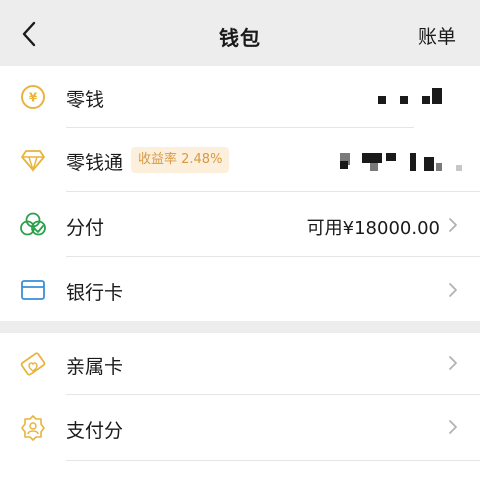 Image resolution: width=480 pixels, height=480 pixels. Describe the element at coordinates (437, 35) in the screenshot. I see `bill-button: 账单` at that location.